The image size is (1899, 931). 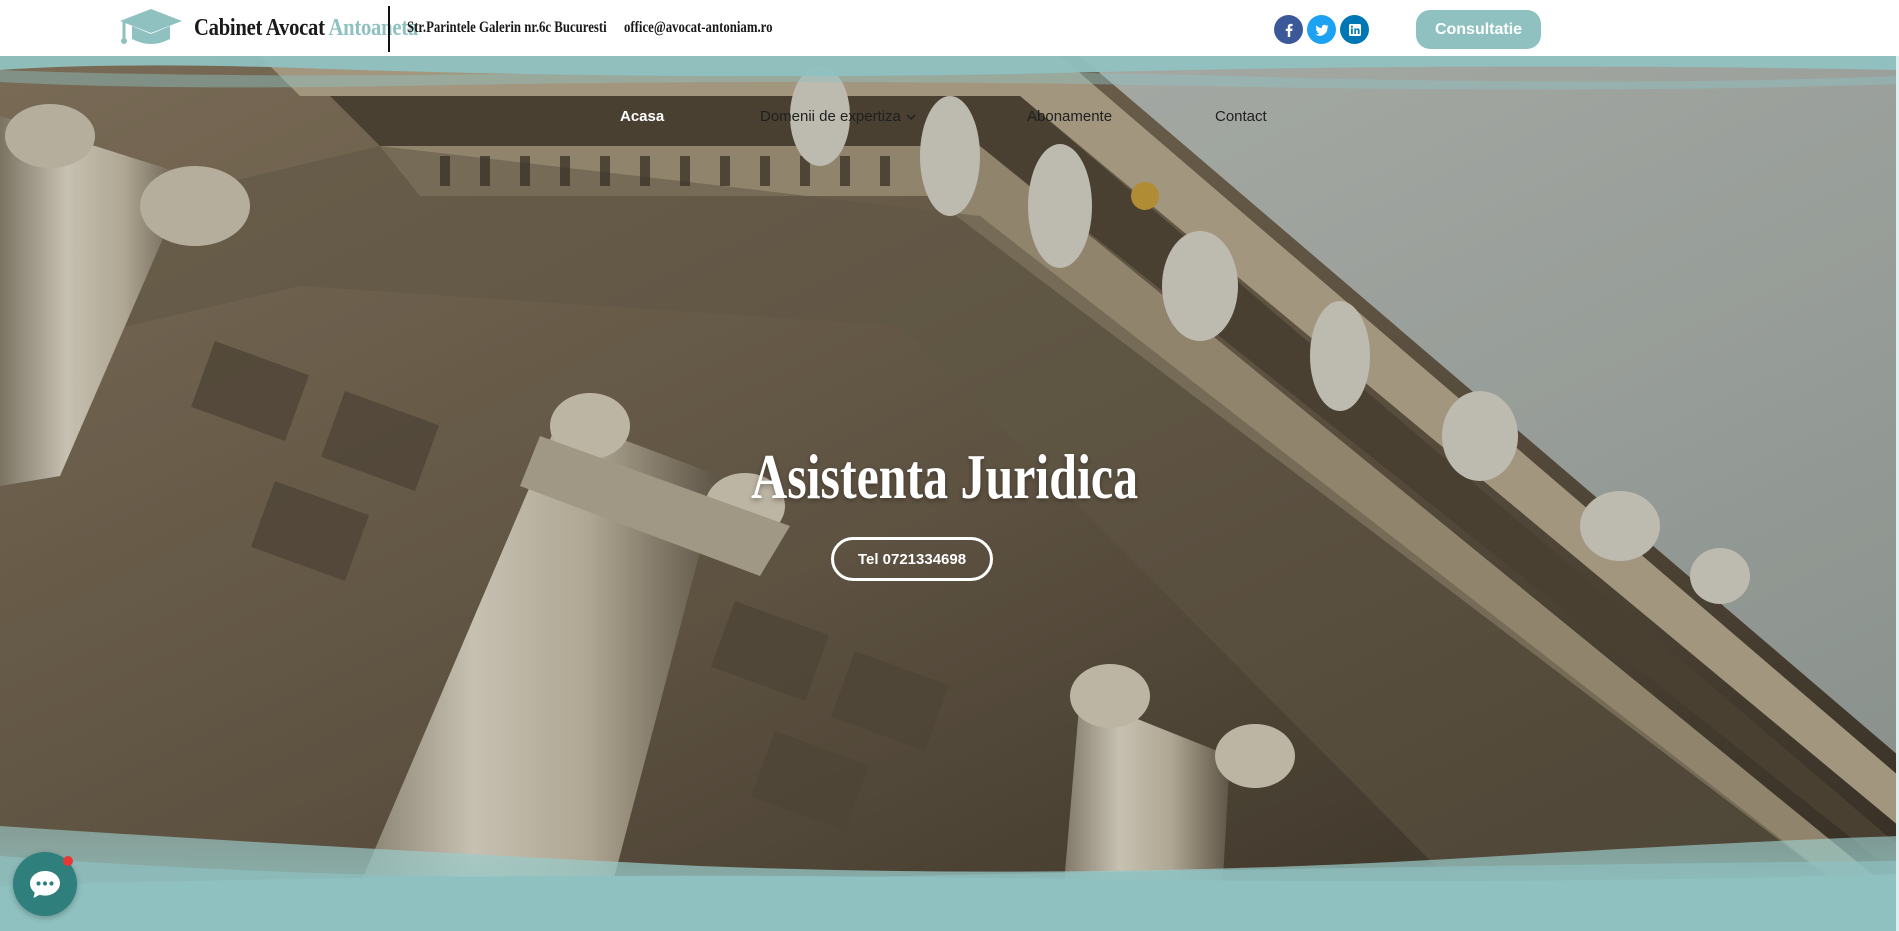 What do you see at coordinates (151, 26) in the screenshot?
I see `graduation-cap-icon` at bounding box center [151, 26].